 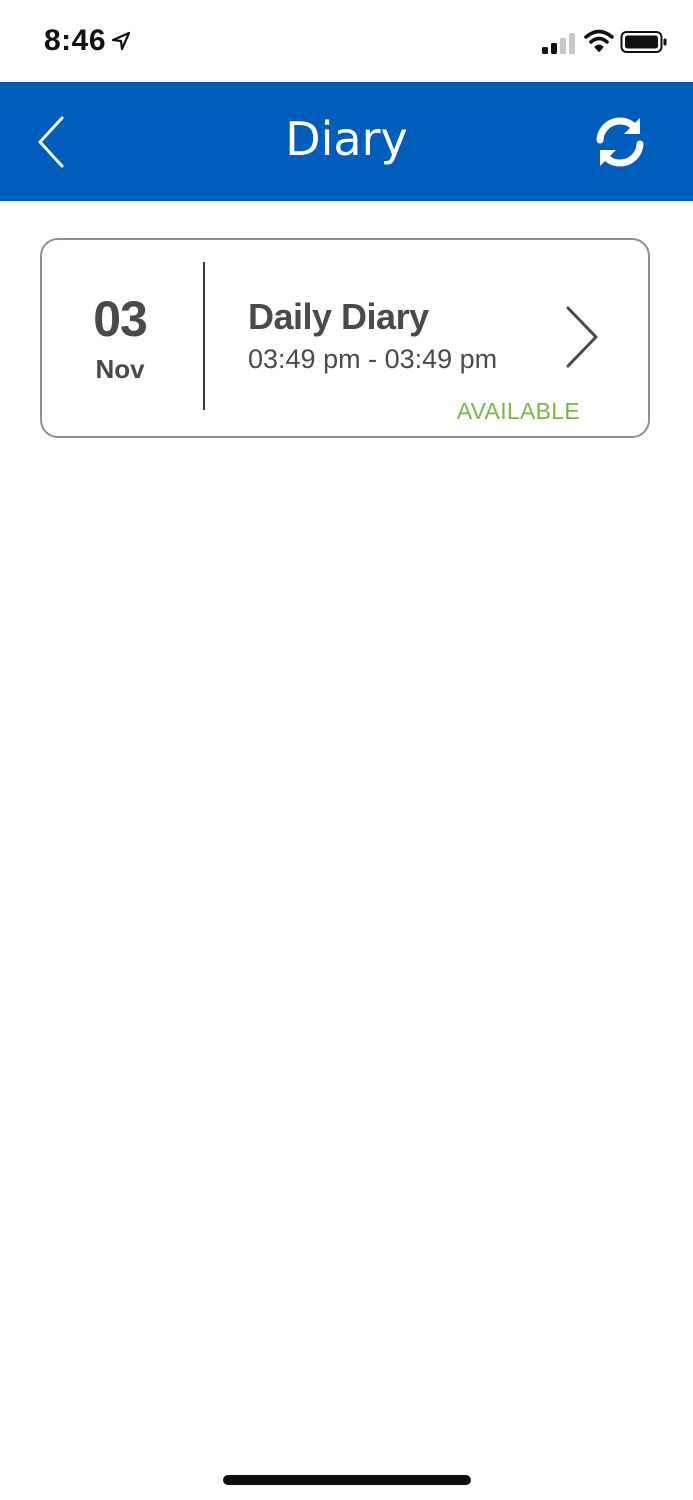 I want to click on entry-time-range: 03:49 pm - 03:49 pm, so click(x=373, y=359).